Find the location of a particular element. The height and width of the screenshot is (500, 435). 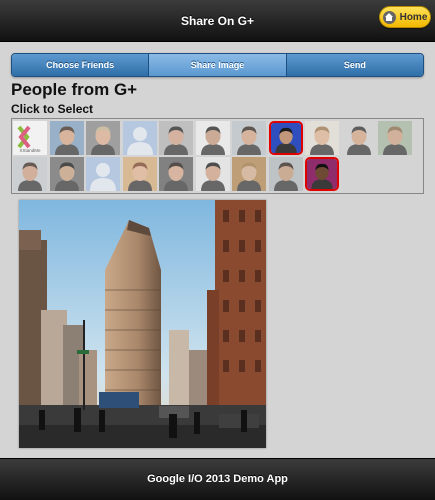

page-title: Share On G+ is located at coordinates (217, 21).